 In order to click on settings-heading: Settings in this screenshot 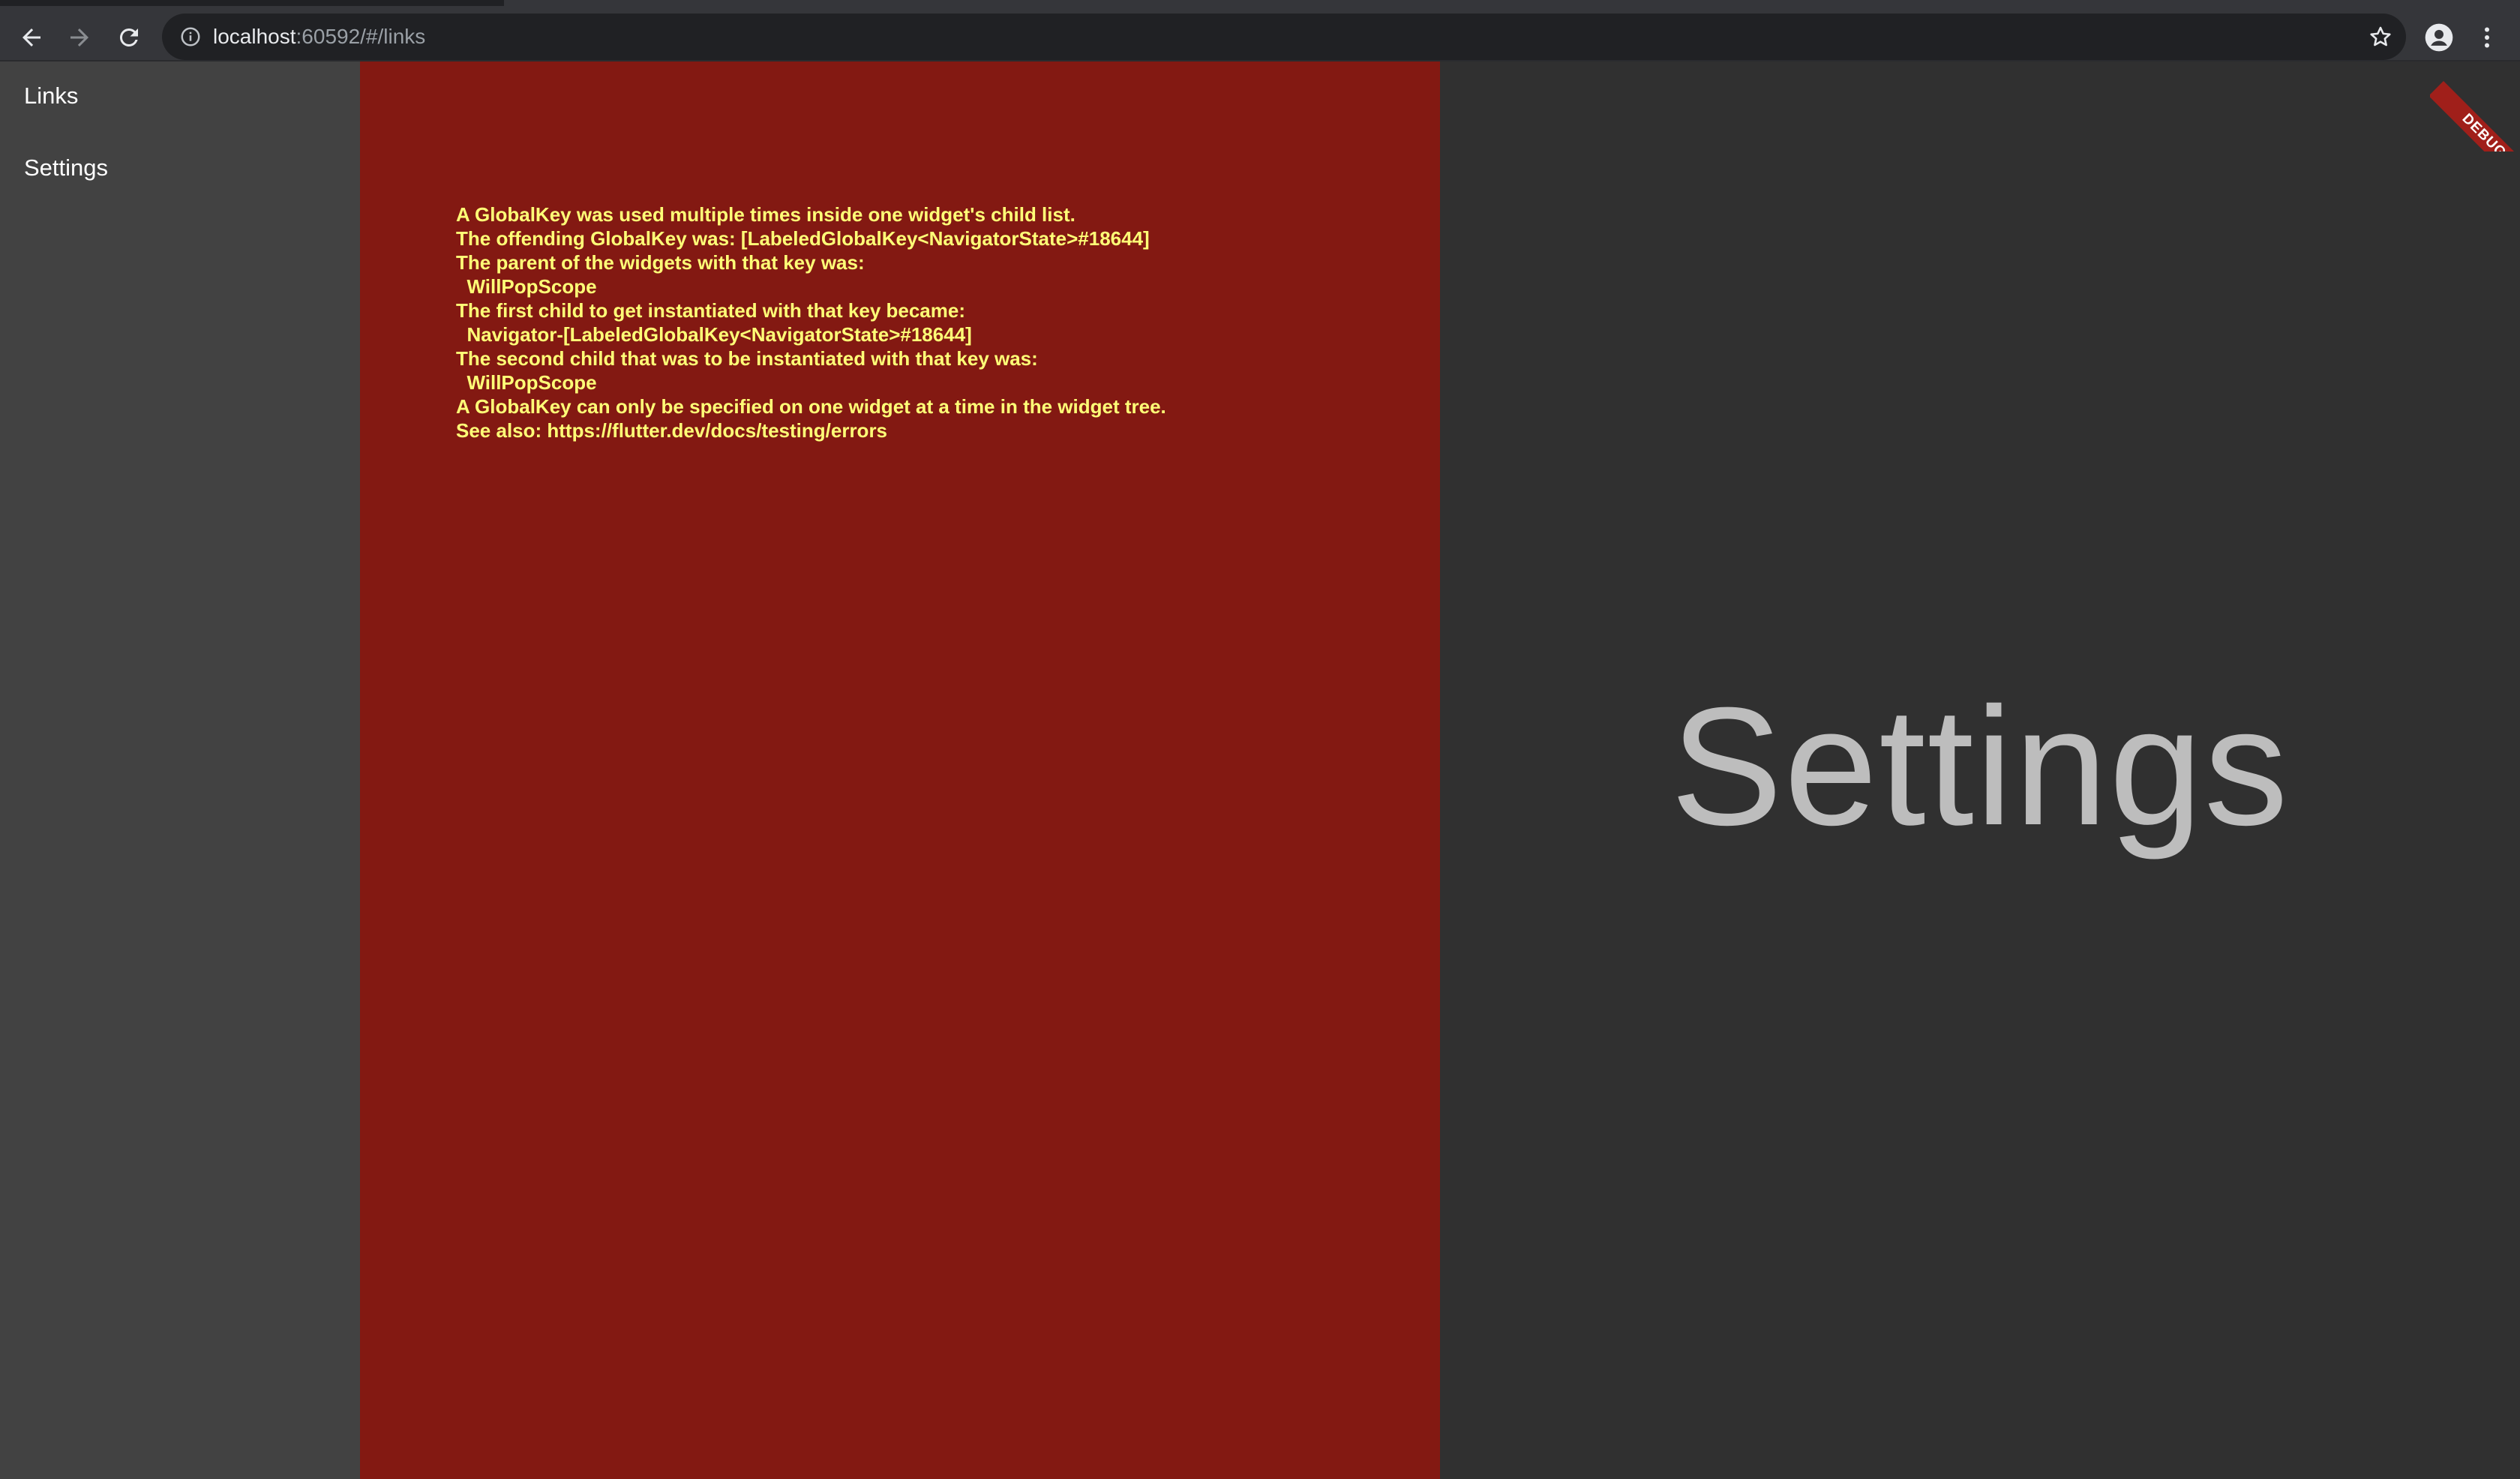, I will do `click(1980, 766)`.